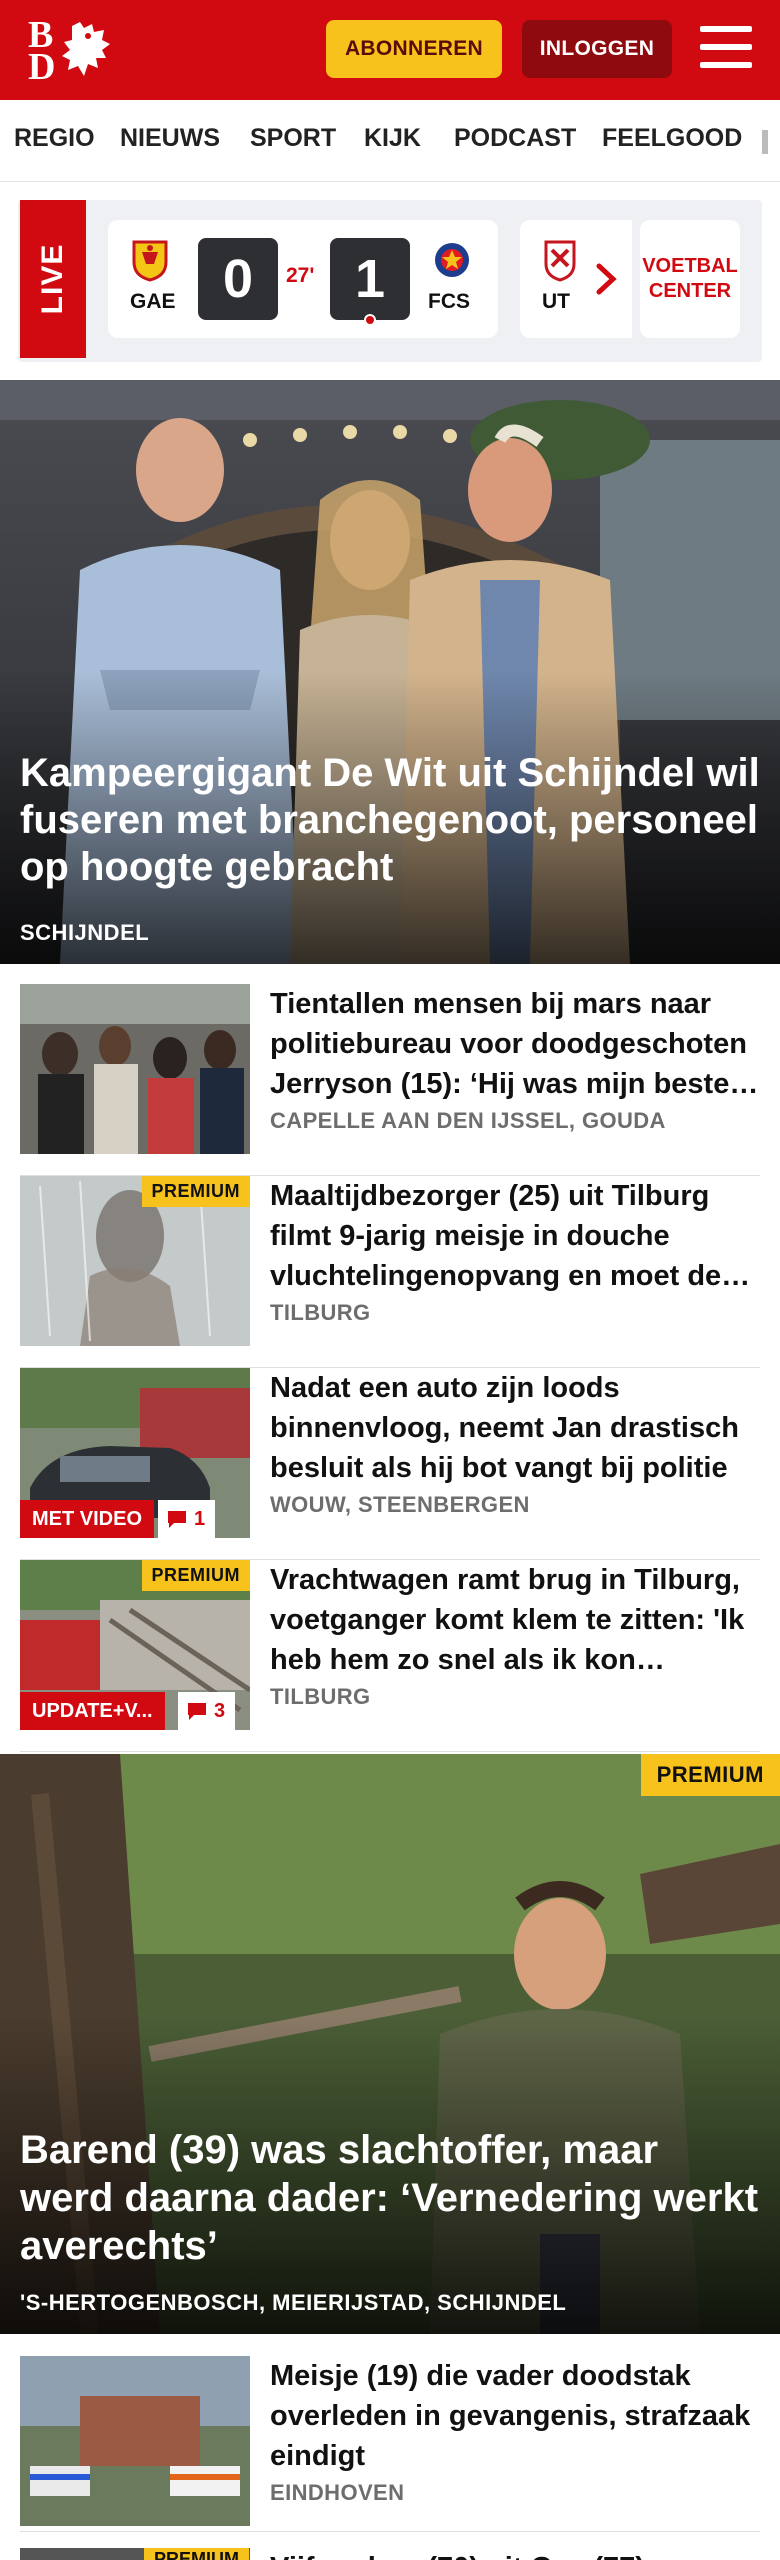 The width and height of the screenshot is (780, 2560). What do you see at coordinates (556, 301) in the screenshot?
I see `next-team-name: UT` at bounding box center [556, 301].